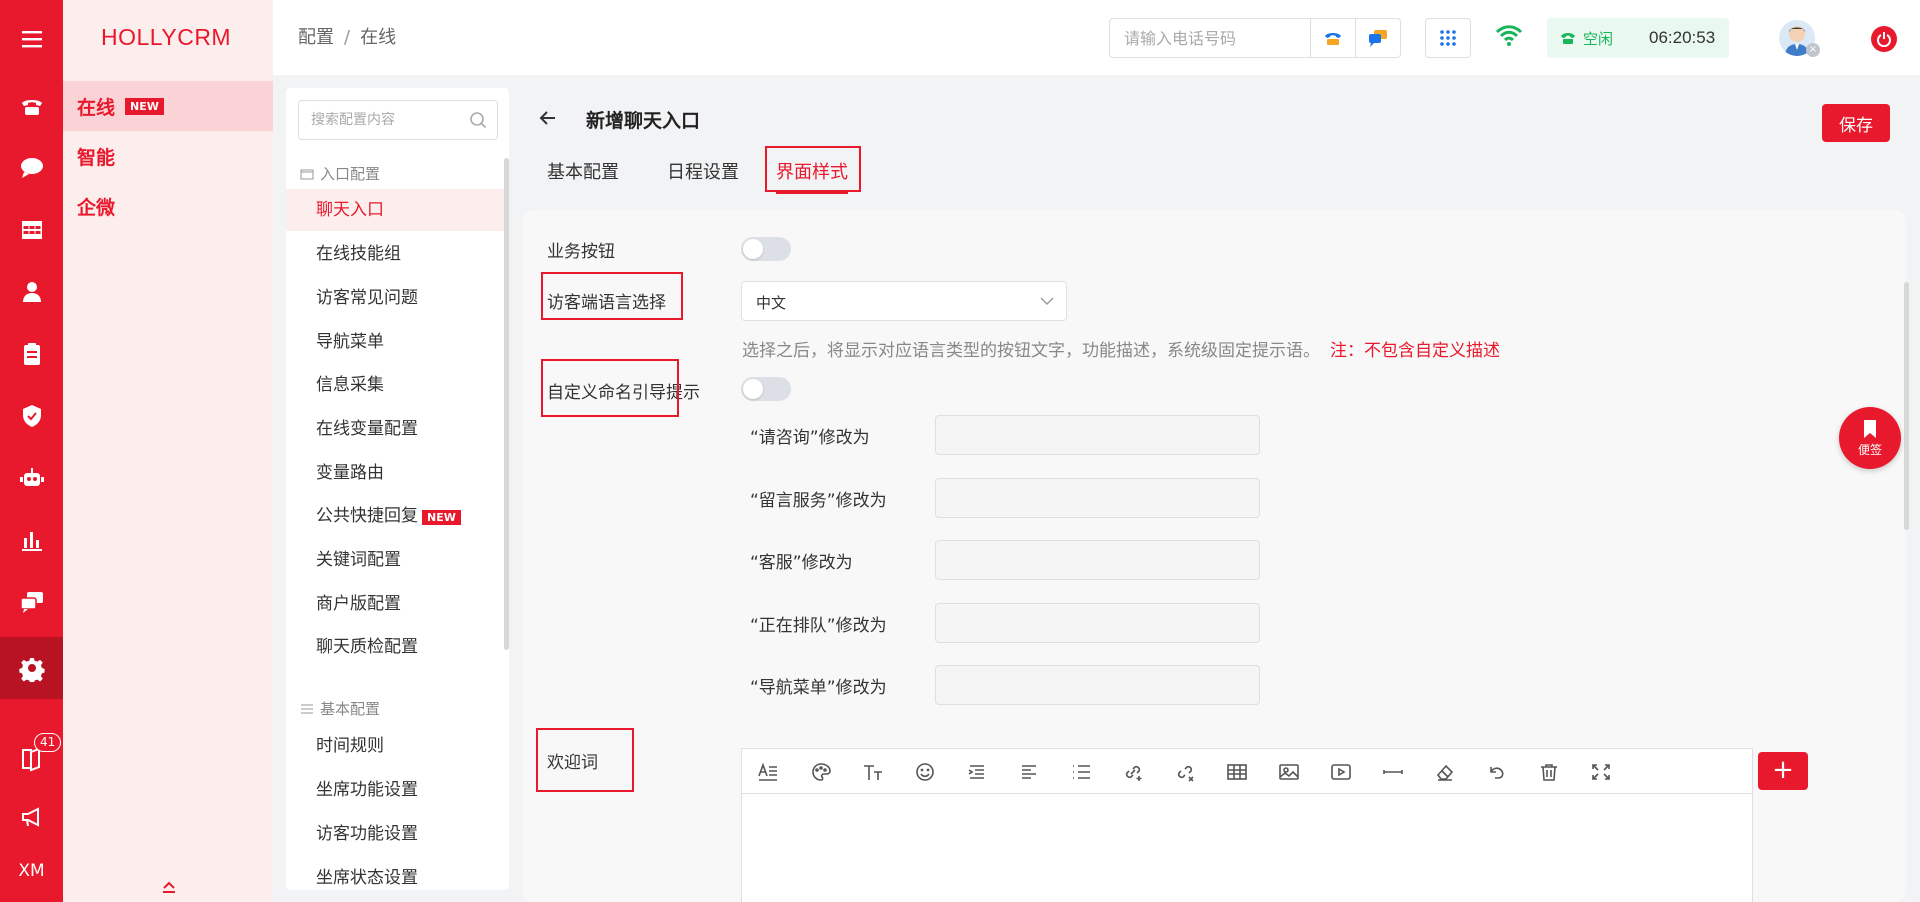  Describe the element at coordinates (31, 602) in the screenshot. I see `message-bubbles-icon` at that location.